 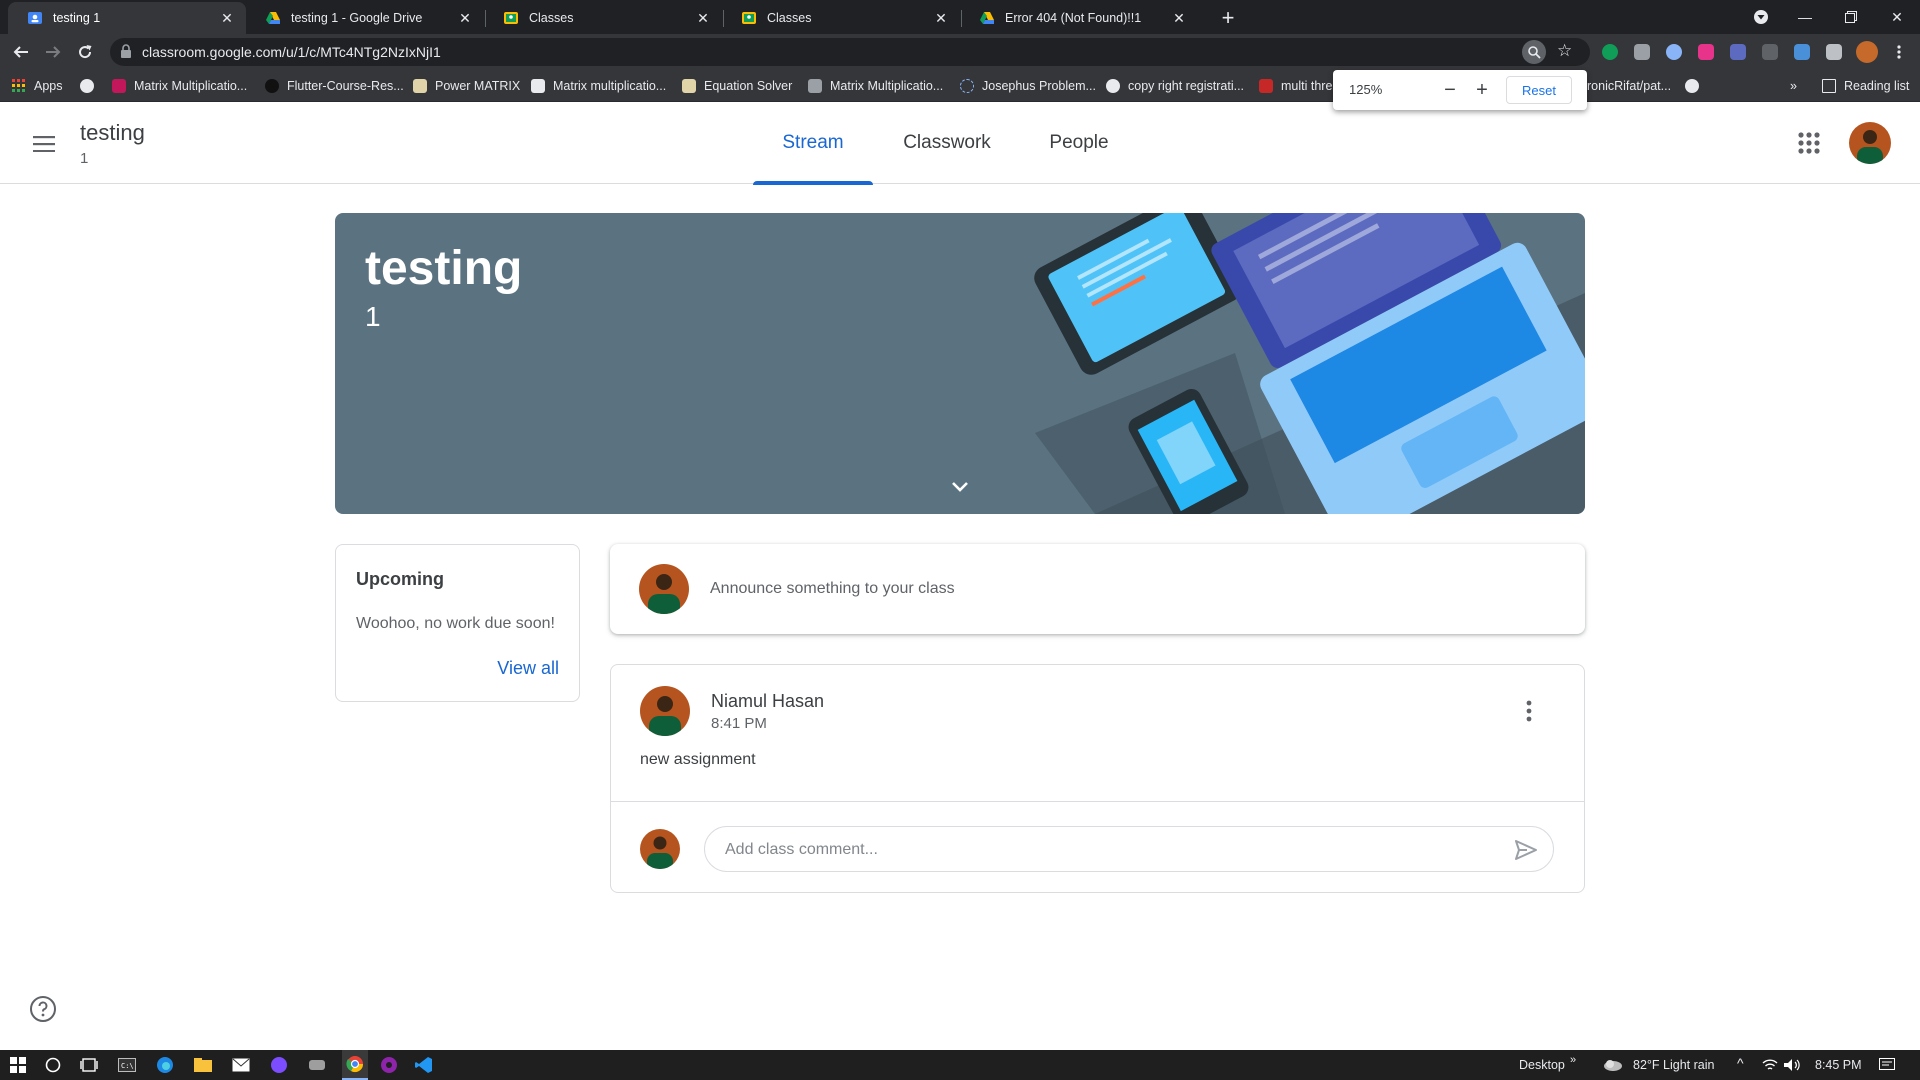 What do you see at coordinates (357, 18) in the screenshot?
I see `tab-title: testing 1 - Google Drive` at bounding box center [357, 18].